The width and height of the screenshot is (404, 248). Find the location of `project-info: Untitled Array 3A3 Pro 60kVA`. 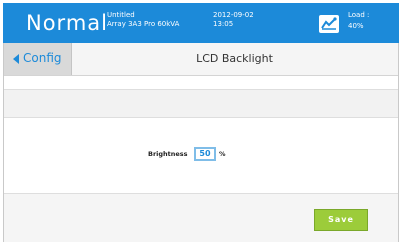

project-info: Untitled Array 3A3 Pro 60kVA is located at coordinates (143, 20).